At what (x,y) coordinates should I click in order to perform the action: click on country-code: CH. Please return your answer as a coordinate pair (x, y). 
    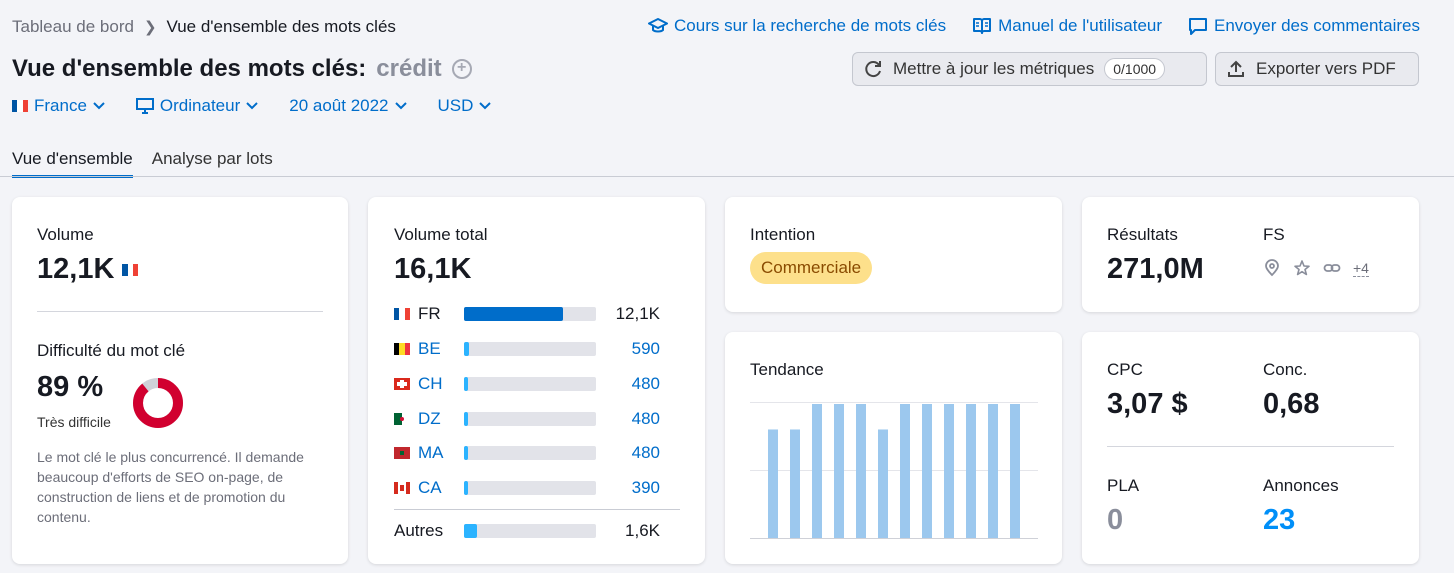
    Looking at the image, I should click on (441, 384).